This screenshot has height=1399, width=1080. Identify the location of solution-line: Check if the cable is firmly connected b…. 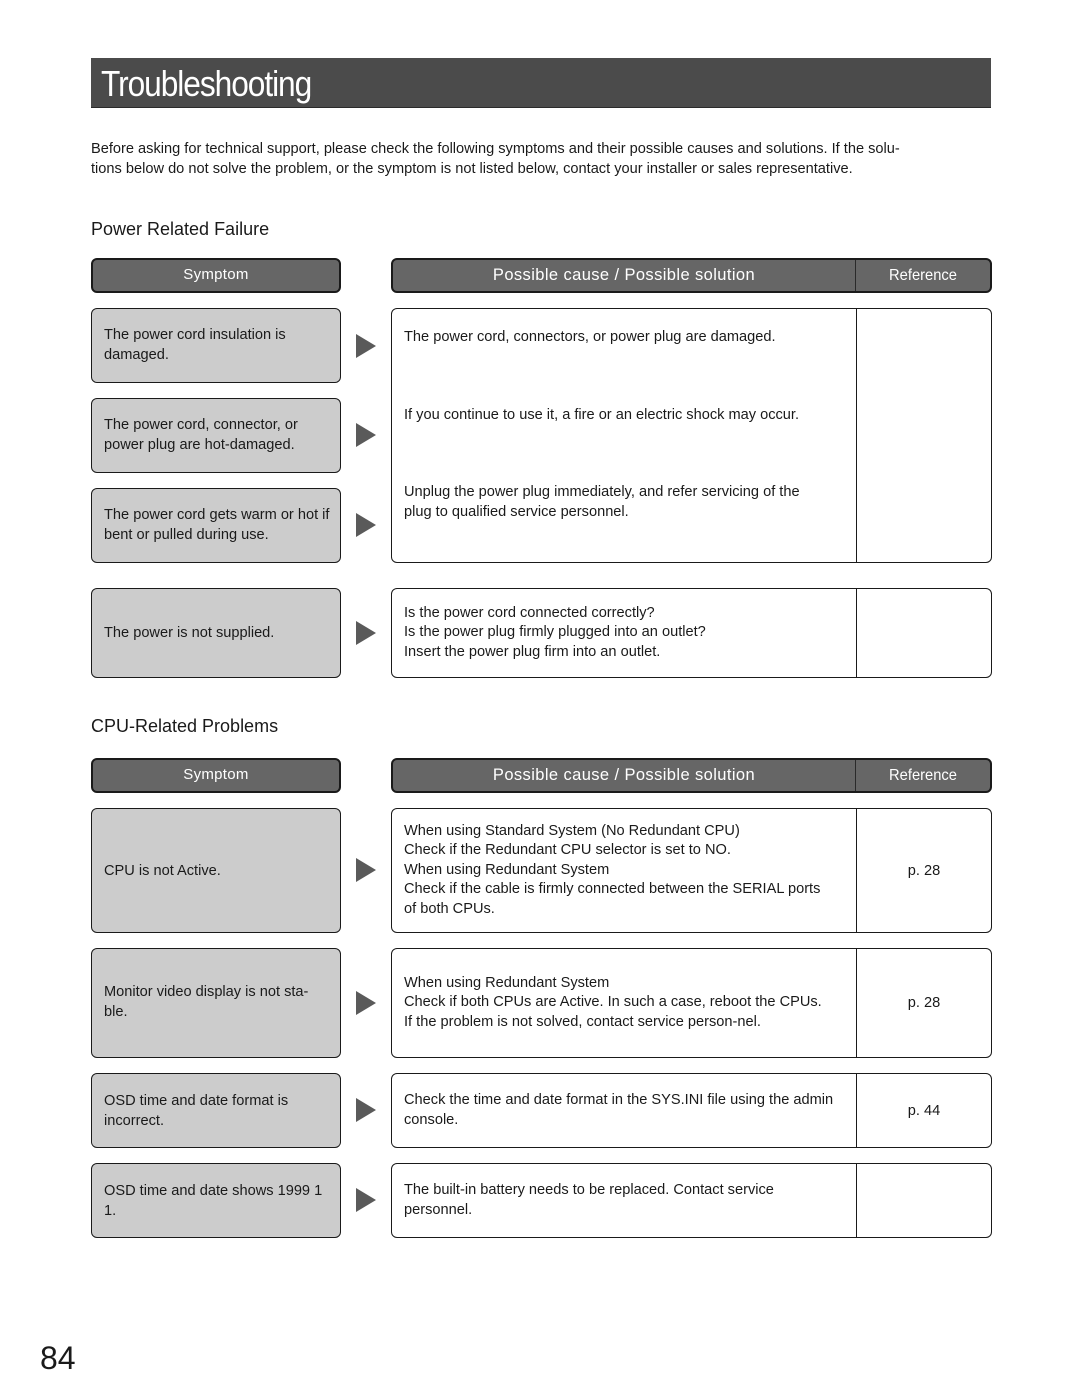
(612, 899).